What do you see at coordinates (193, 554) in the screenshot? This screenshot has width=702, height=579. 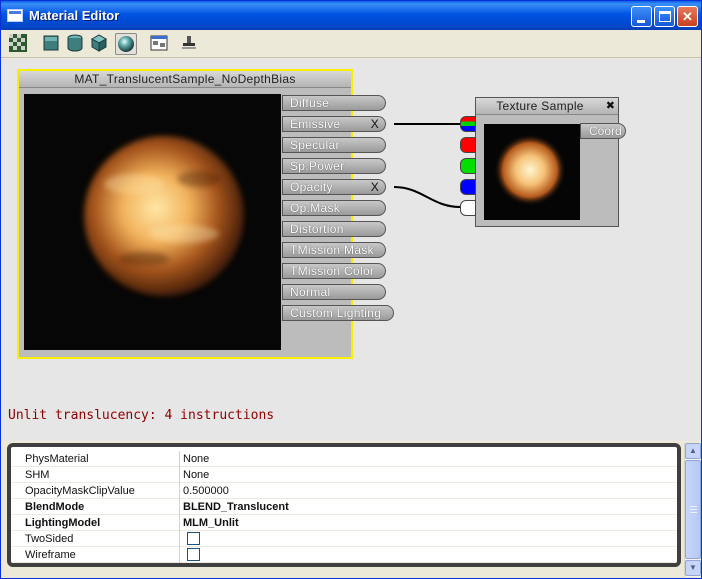 I see `wireframe-checkbox` at bounding box center [193, 554].